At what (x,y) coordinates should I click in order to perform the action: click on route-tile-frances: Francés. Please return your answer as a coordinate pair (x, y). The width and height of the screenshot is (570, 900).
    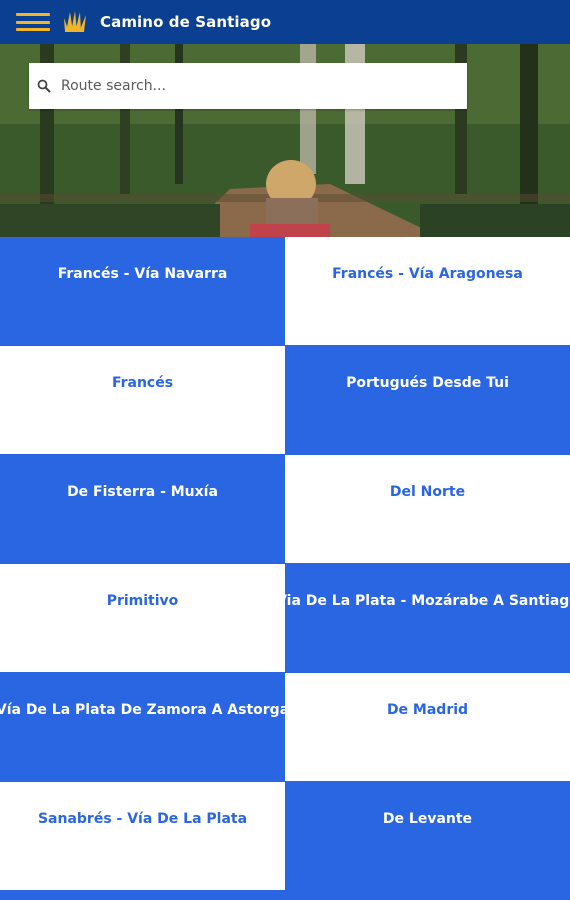
    Looking at the image, I should click on (142, 400).